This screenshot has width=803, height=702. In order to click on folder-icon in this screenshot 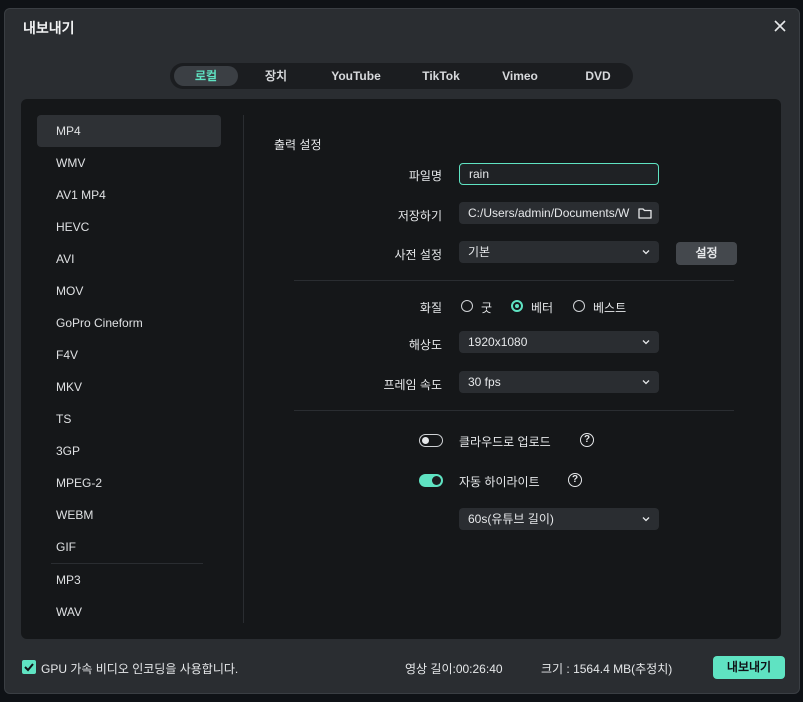, I will do `click(645, 213)`.